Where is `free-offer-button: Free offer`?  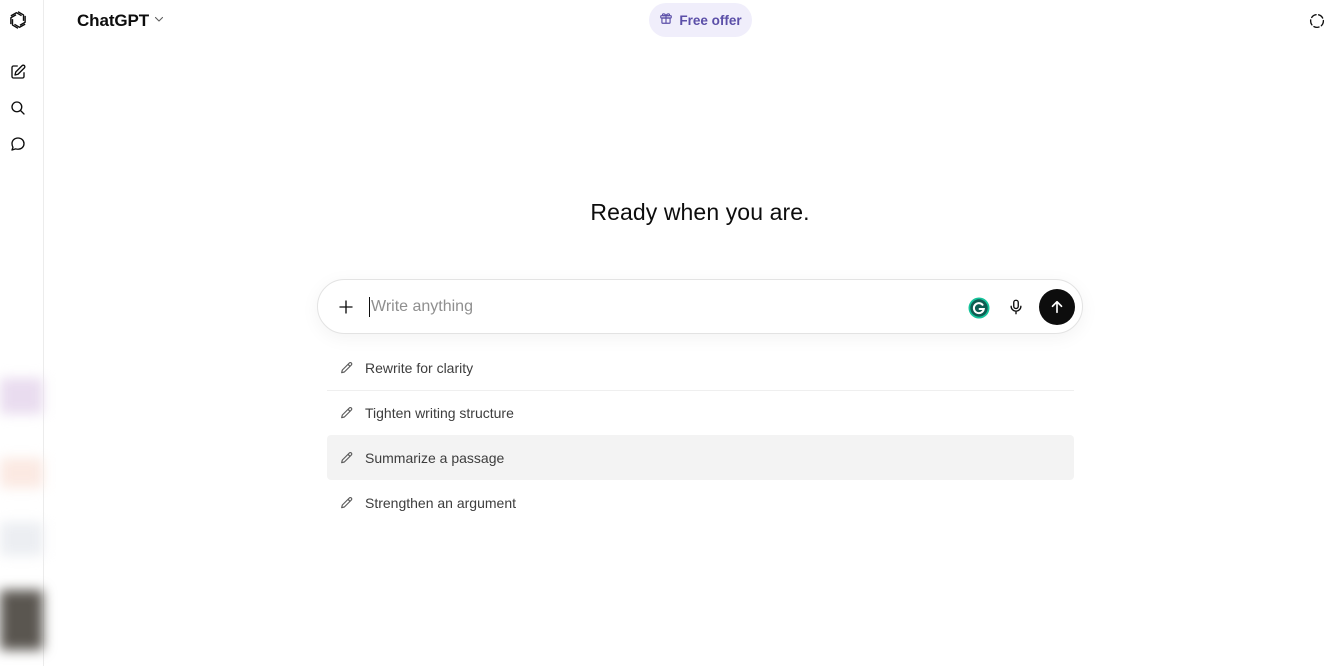
free-offer-button: Free offer is located at coordinates (700, 20).